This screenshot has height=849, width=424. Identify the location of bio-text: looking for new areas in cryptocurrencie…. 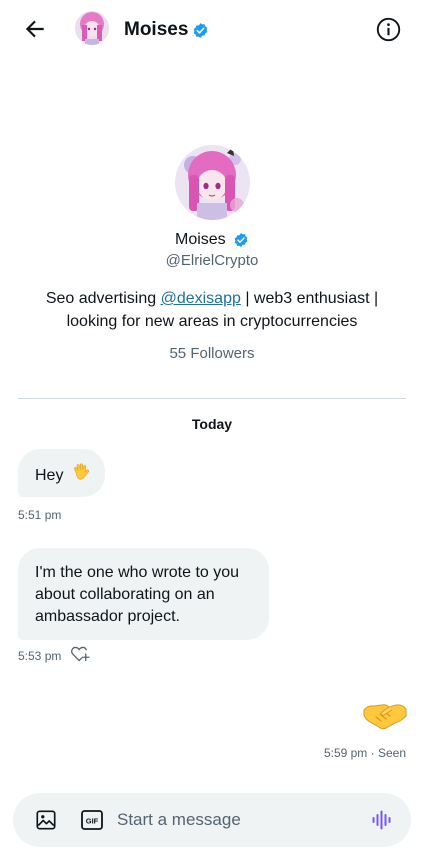
(212, 321).